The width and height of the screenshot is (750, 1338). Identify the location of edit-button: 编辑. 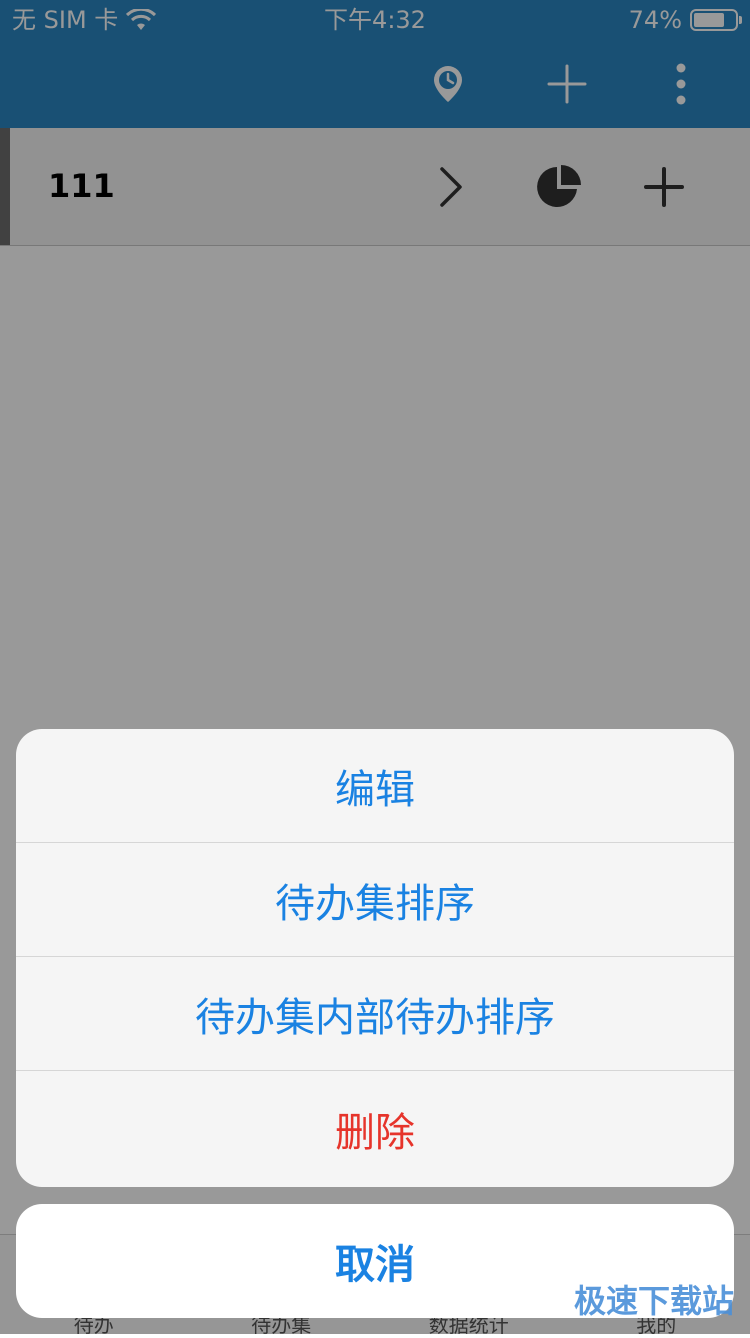
(375, 786).